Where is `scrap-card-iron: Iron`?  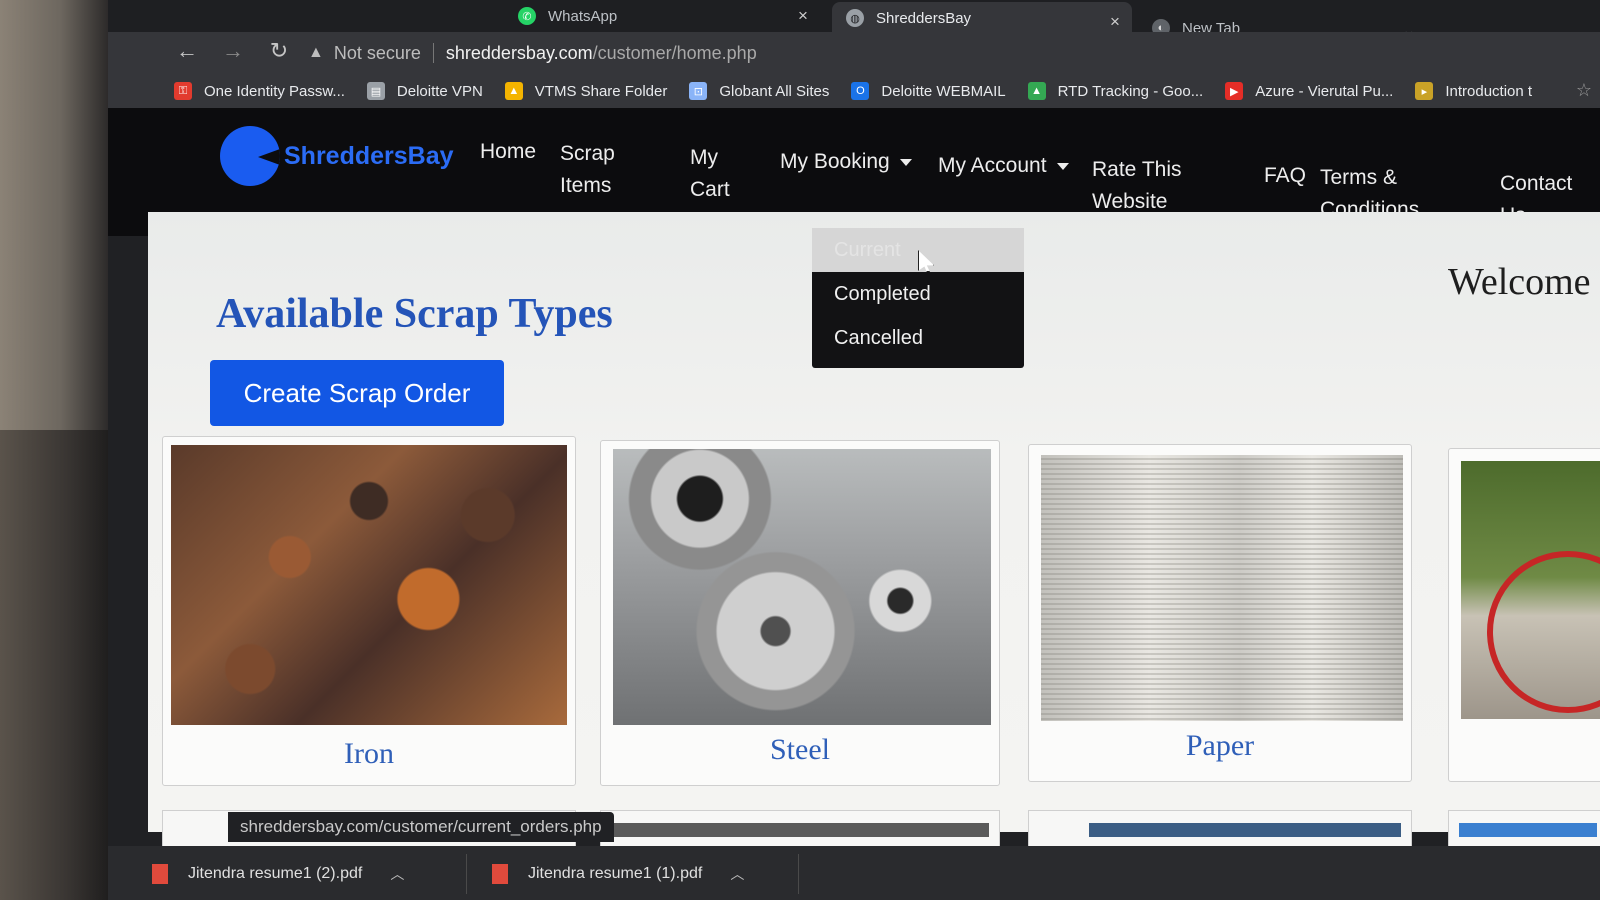 scrap-card-iron: Iron is located at coordinates (369, 611).